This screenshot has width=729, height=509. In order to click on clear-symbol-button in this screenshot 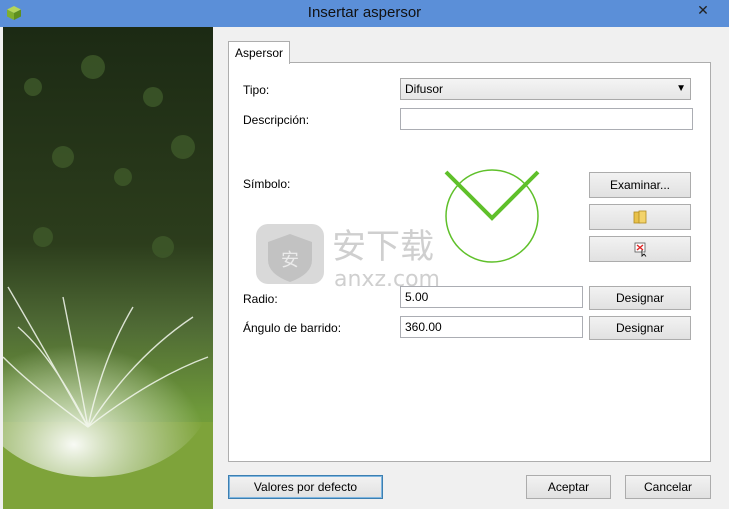, I will do `click(640, 249)`.